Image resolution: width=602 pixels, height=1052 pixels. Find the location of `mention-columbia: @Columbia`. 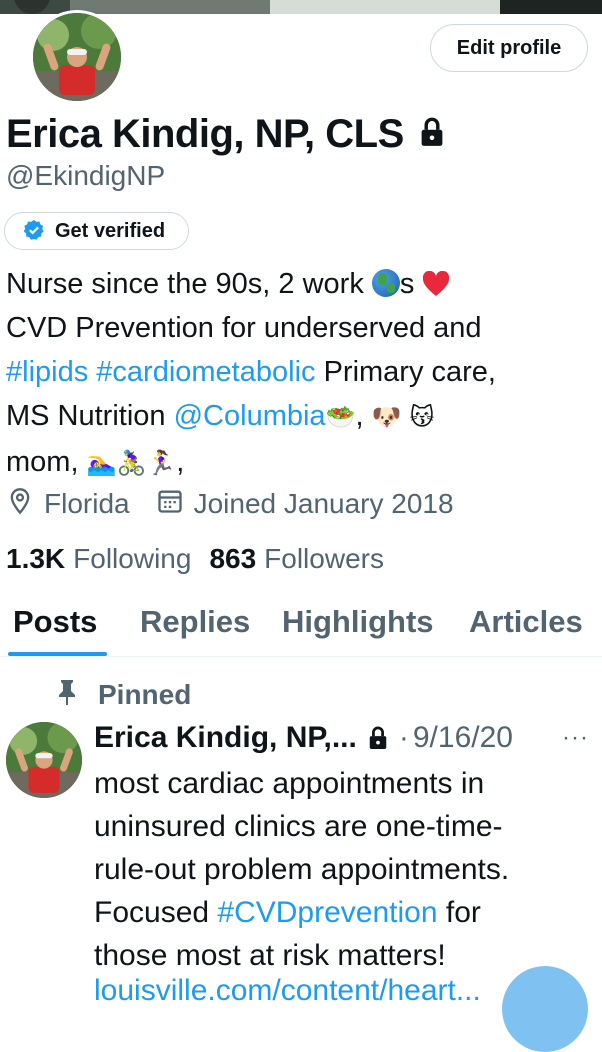

mention-columbia: @Columbia is located at coordinates (250, 416).